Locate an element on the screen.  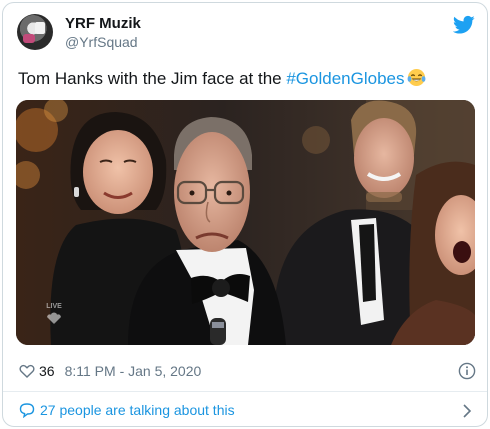
live-watermark: LIVE is located at coordinates (54, 314).